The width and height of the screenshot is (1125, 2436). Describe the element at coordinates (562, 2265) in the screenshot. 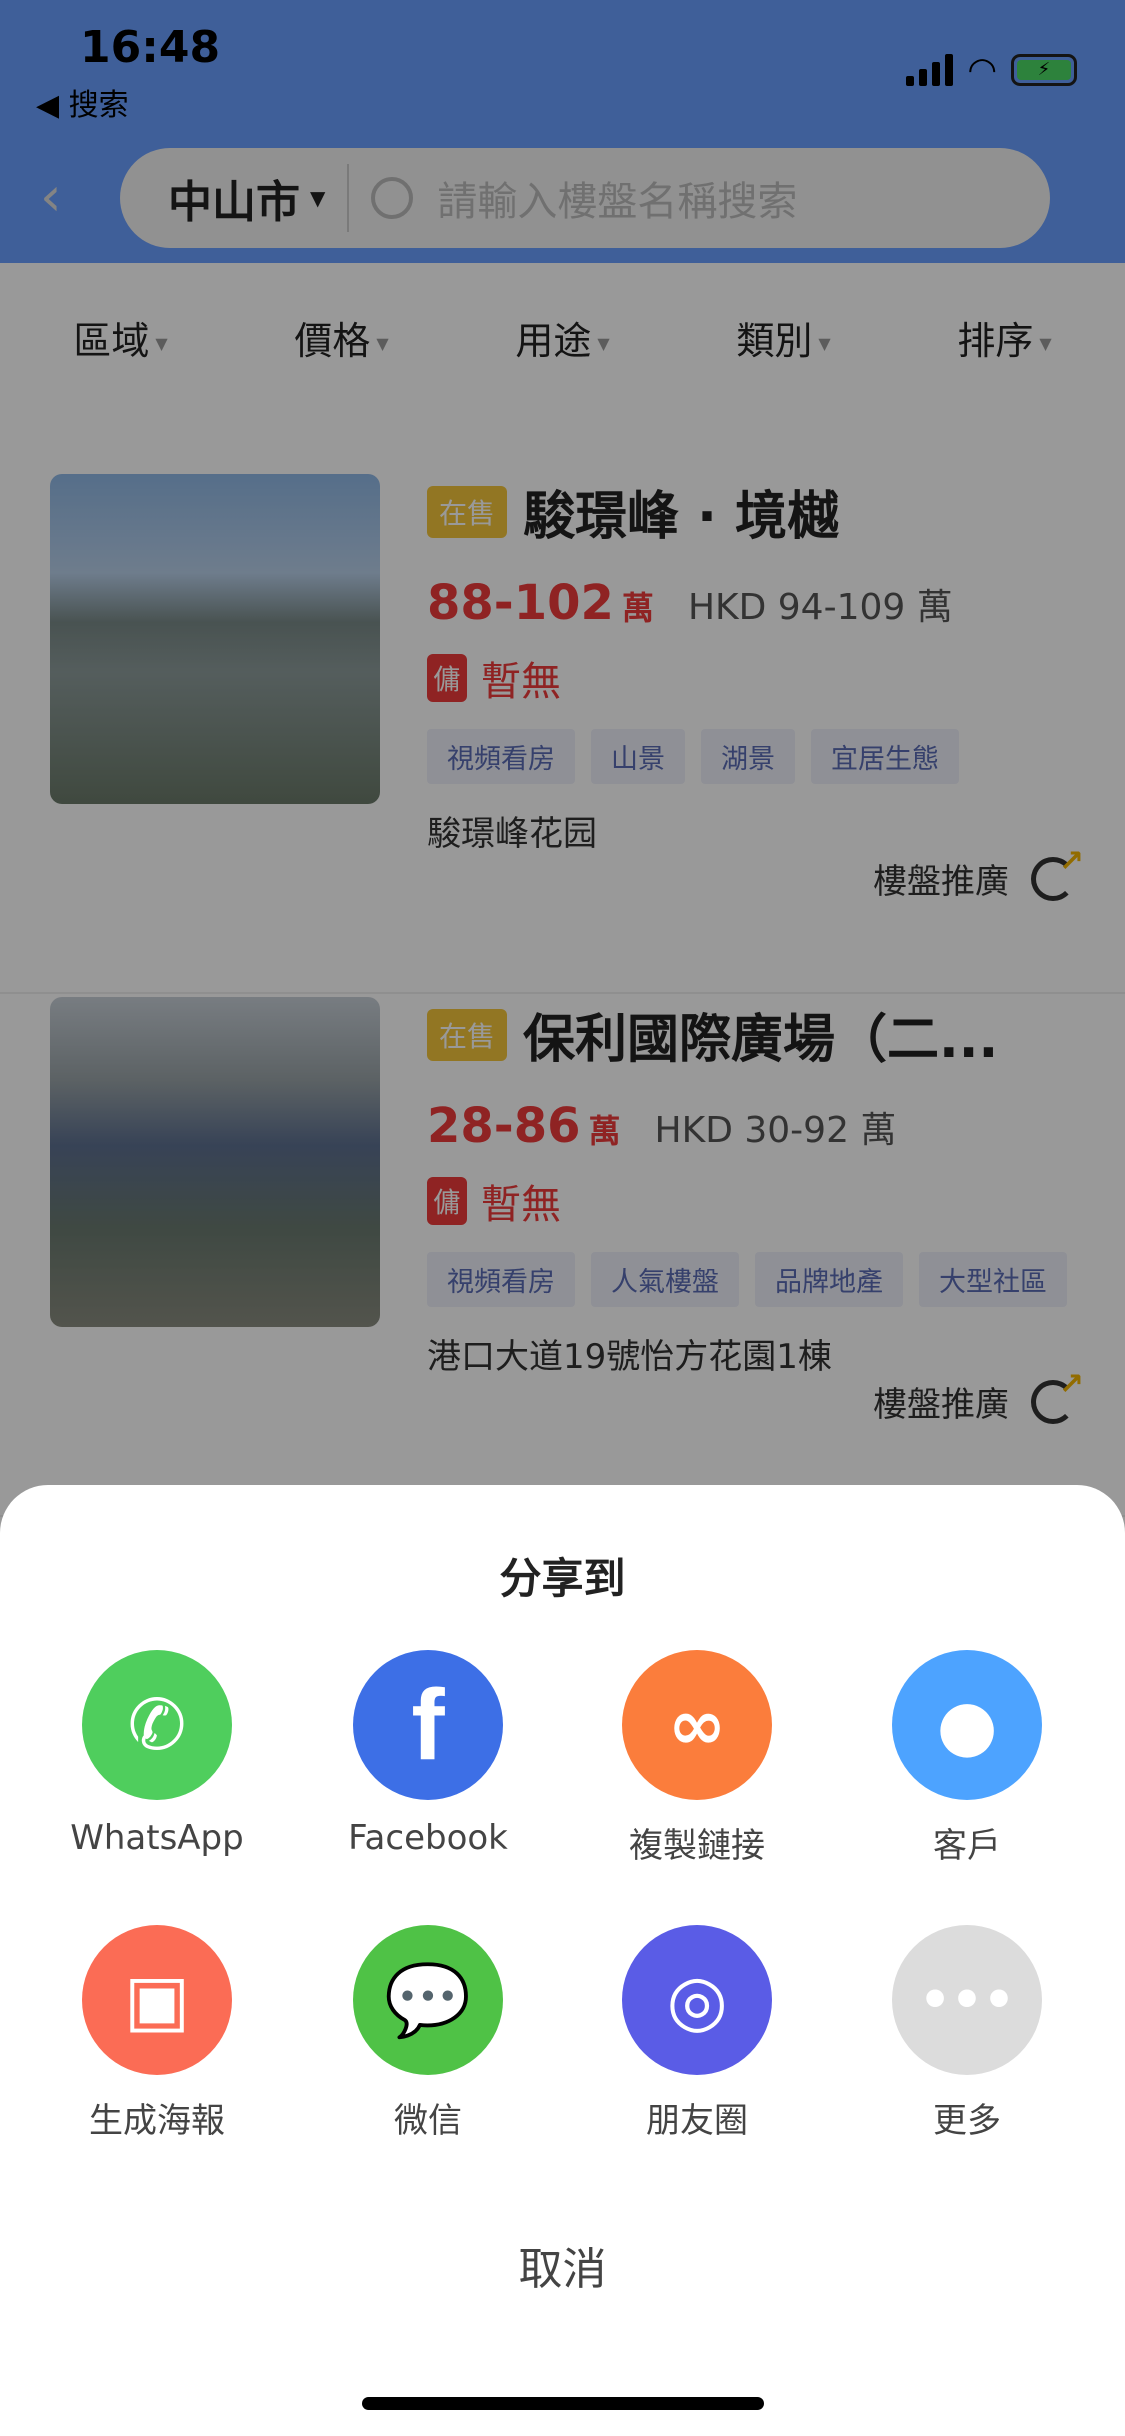

I see `cancel-button: 取消` at that location.